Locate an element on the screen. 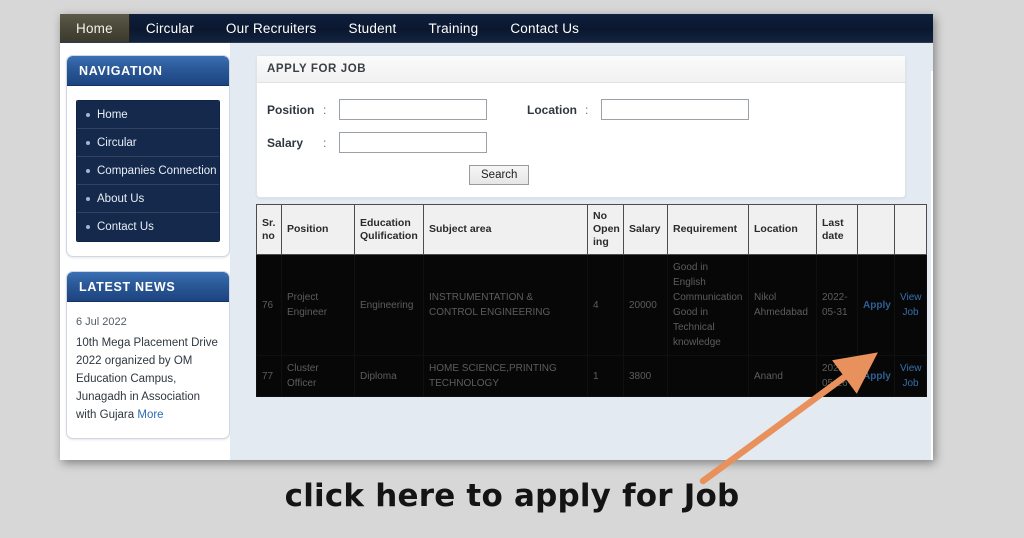  topnav-label-our-recruiters: Our Recruiters is located at coordinates (271, 28).